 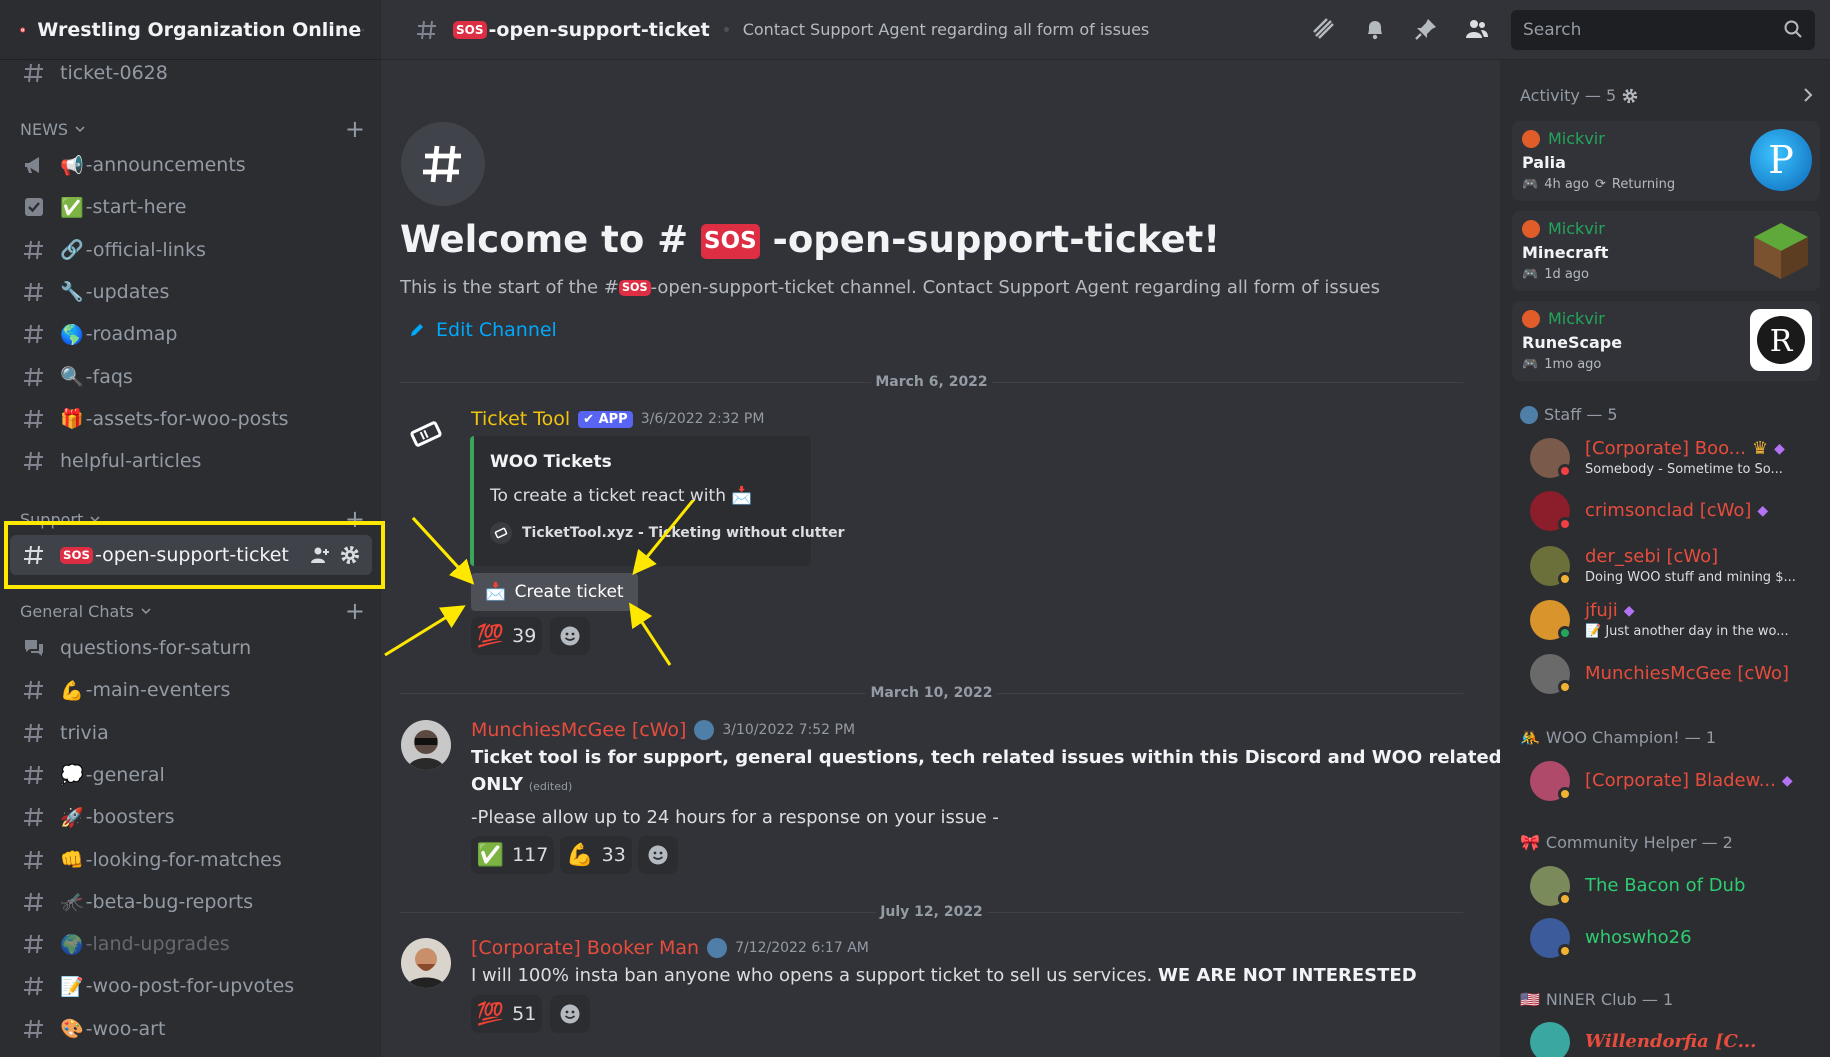 I want to click on channel-beta-bug-reports: 🦟 -beta-bug-reports, so click(x=191, y=902).